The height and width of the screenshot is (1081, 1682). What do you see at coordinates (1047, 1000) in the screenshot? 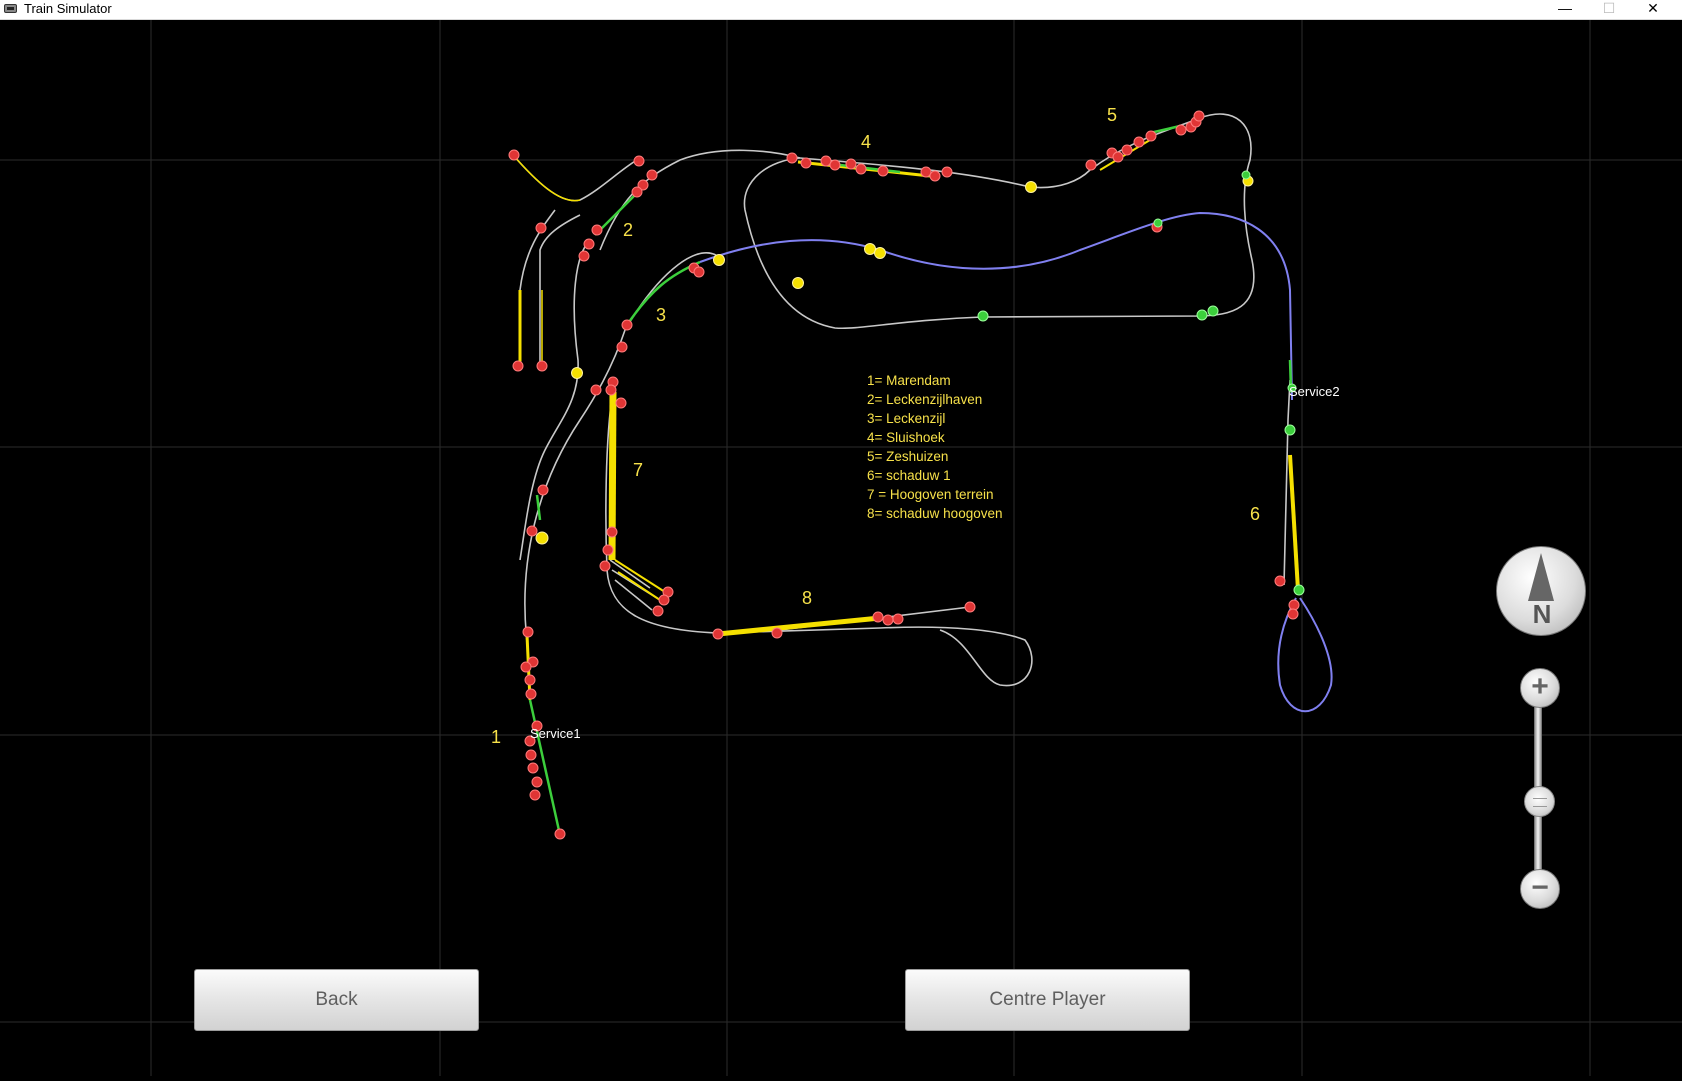
I see `centre-player-button: Centre Player` at bounding box center [1047, 1000].